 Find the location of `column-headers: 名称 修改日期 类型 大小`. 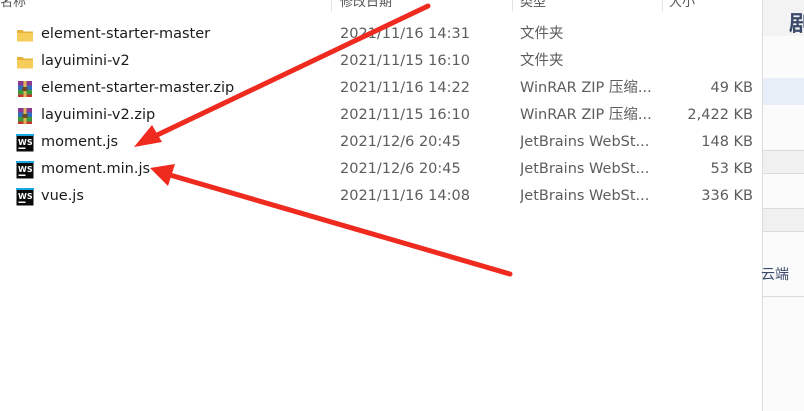

column-headers: 名称 修改日期 类型 大小 is located at coordinates (381, 6).